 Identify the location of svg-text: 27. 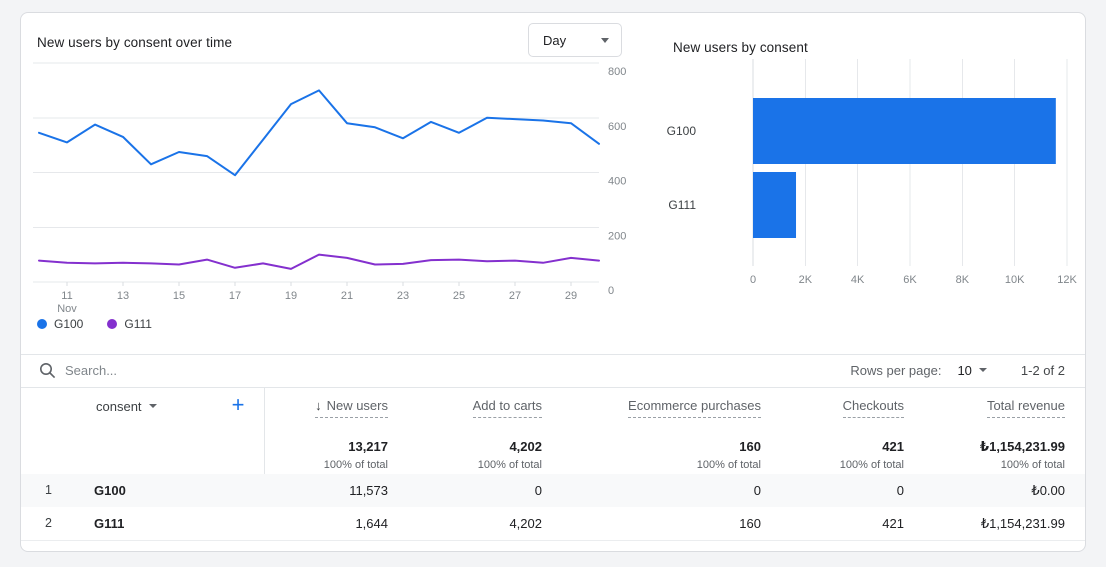
(515, 296).